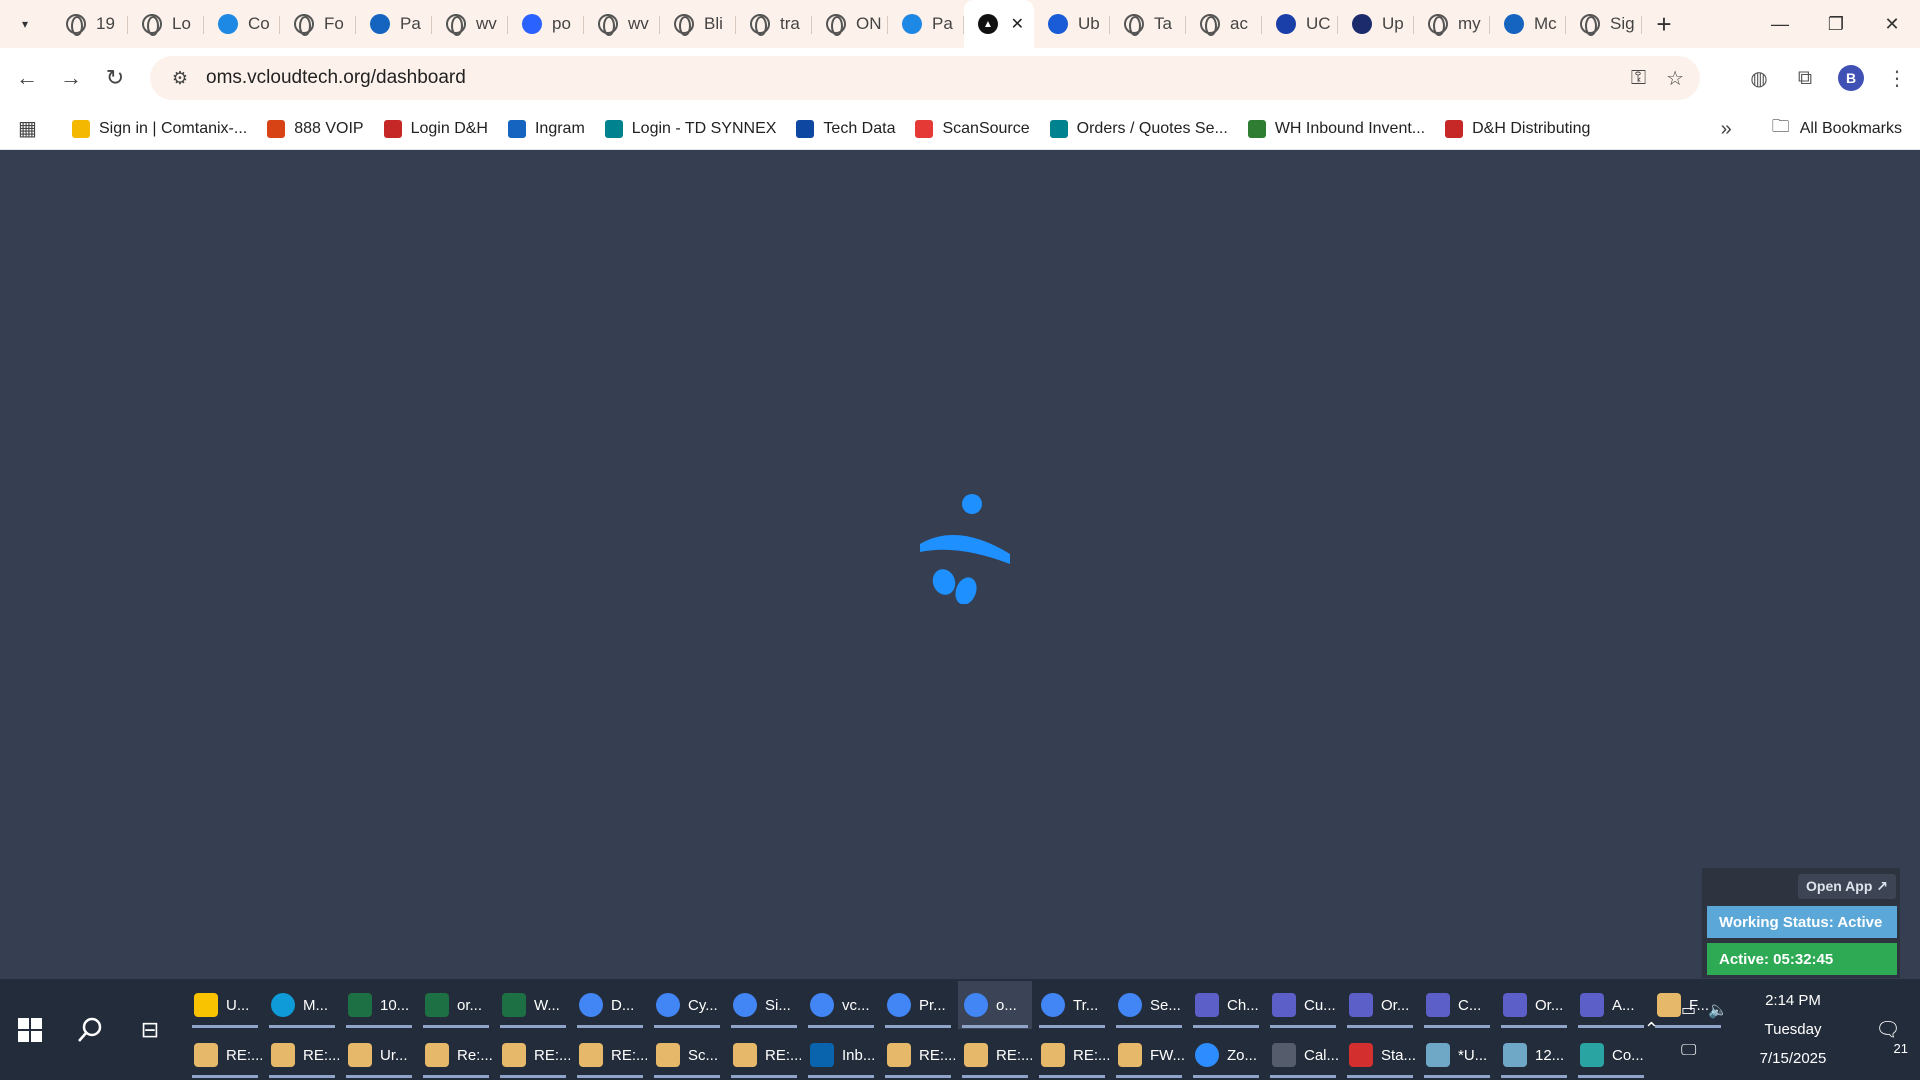 The image size is (1920, 1080). Describe the element at coordinates (1793, 1029) in the screenshot. I see `clock: 2:14 PM Tuesday 7/15/2025` at that location.